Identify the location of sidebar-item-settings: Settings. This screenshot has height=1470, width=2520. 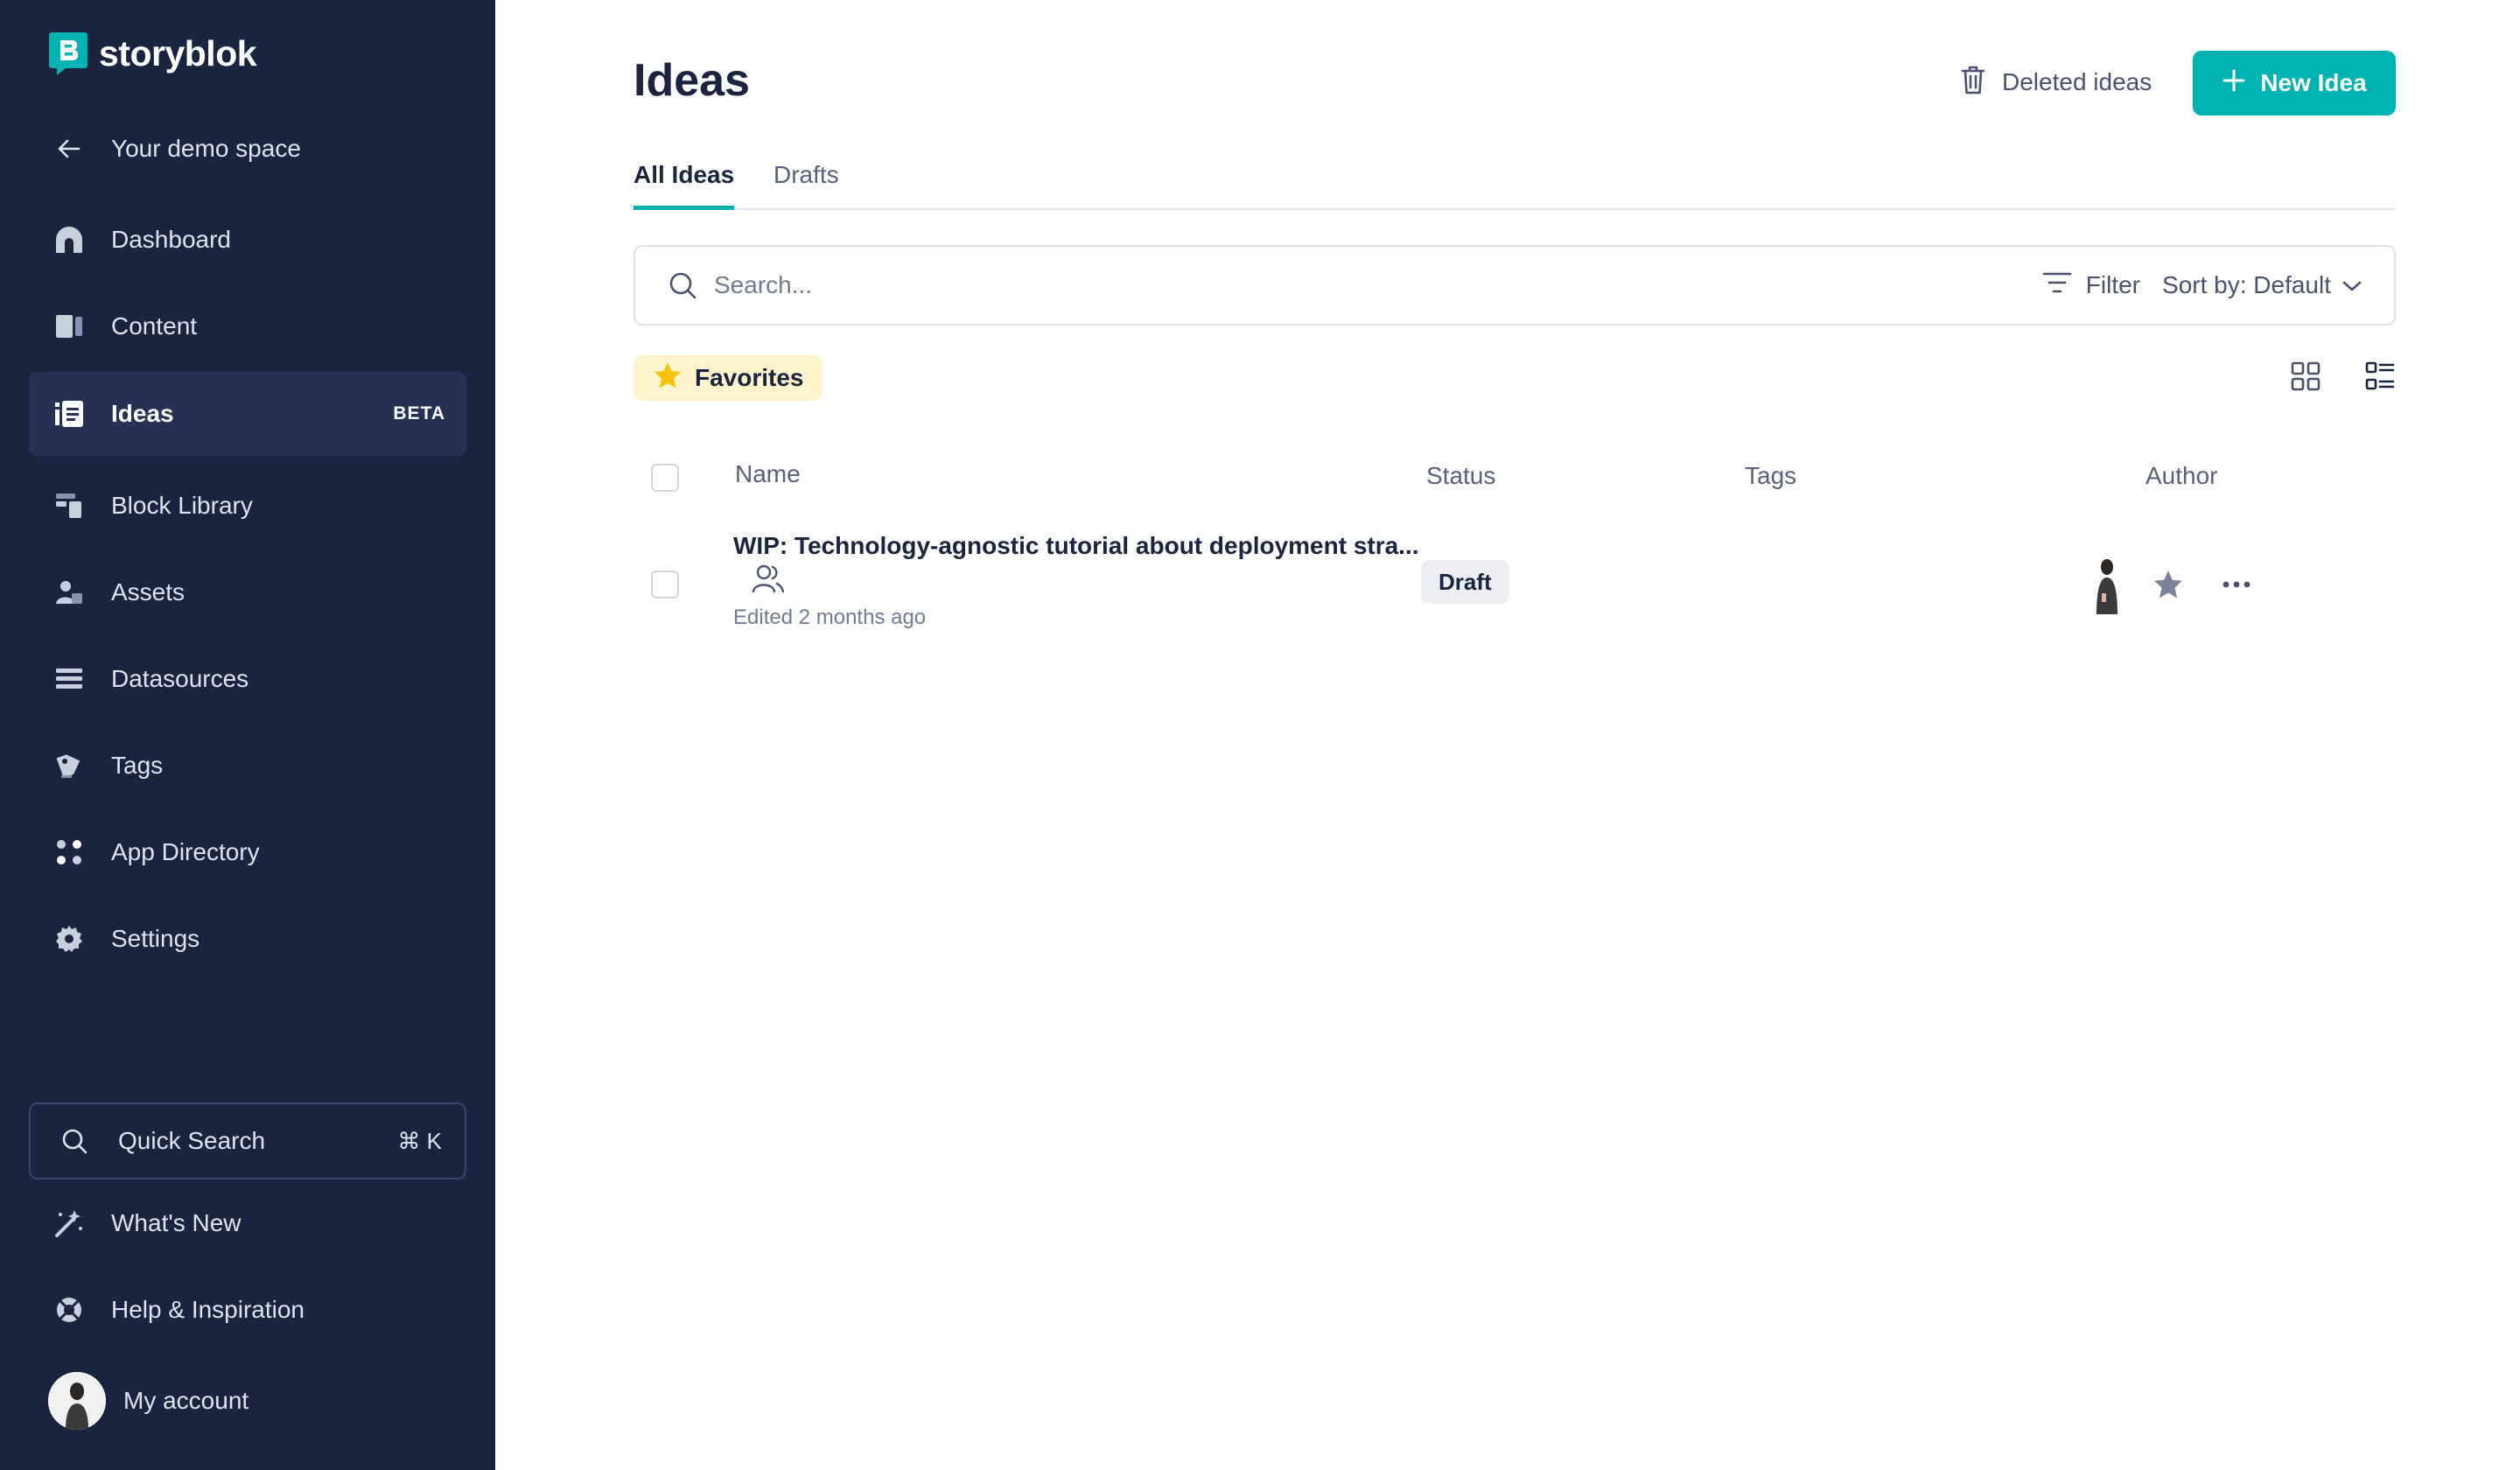
(247, 939).